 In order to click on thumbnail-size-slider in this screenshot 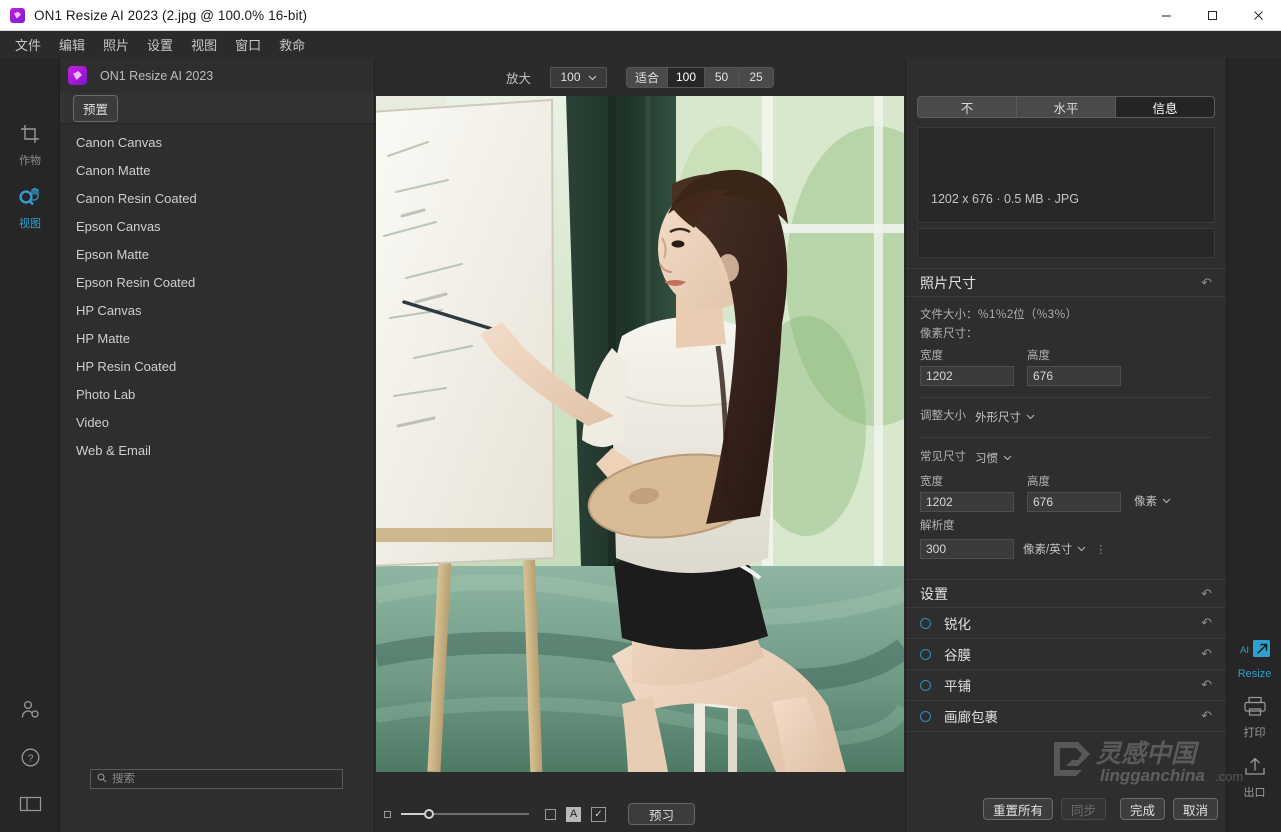, I will do `click(465, 814)`.